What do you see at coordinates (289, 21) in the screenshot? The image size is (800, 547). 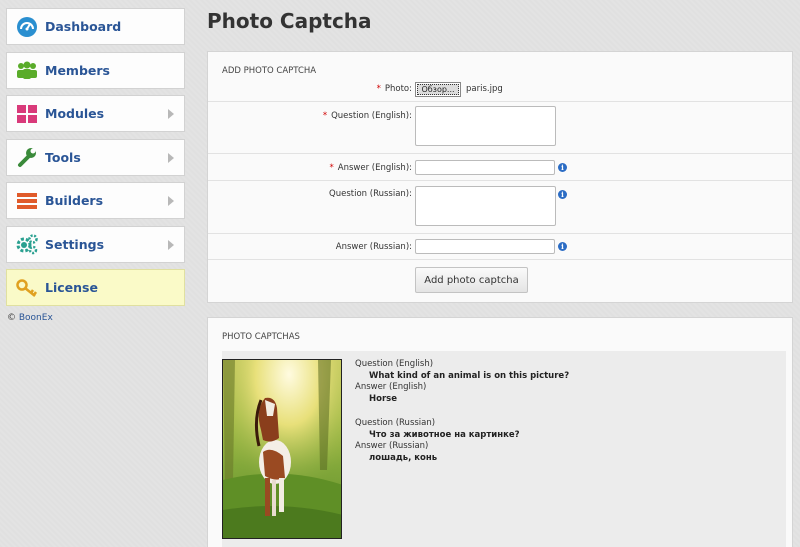 I see `page-title: Photo Captcha` at bounding box center [289, 21].